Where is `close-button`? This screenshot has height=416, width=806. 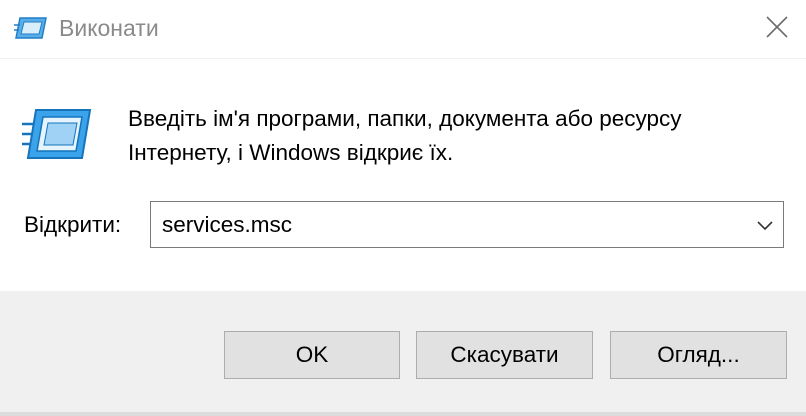 close-button is located at coordinates (777, 27).